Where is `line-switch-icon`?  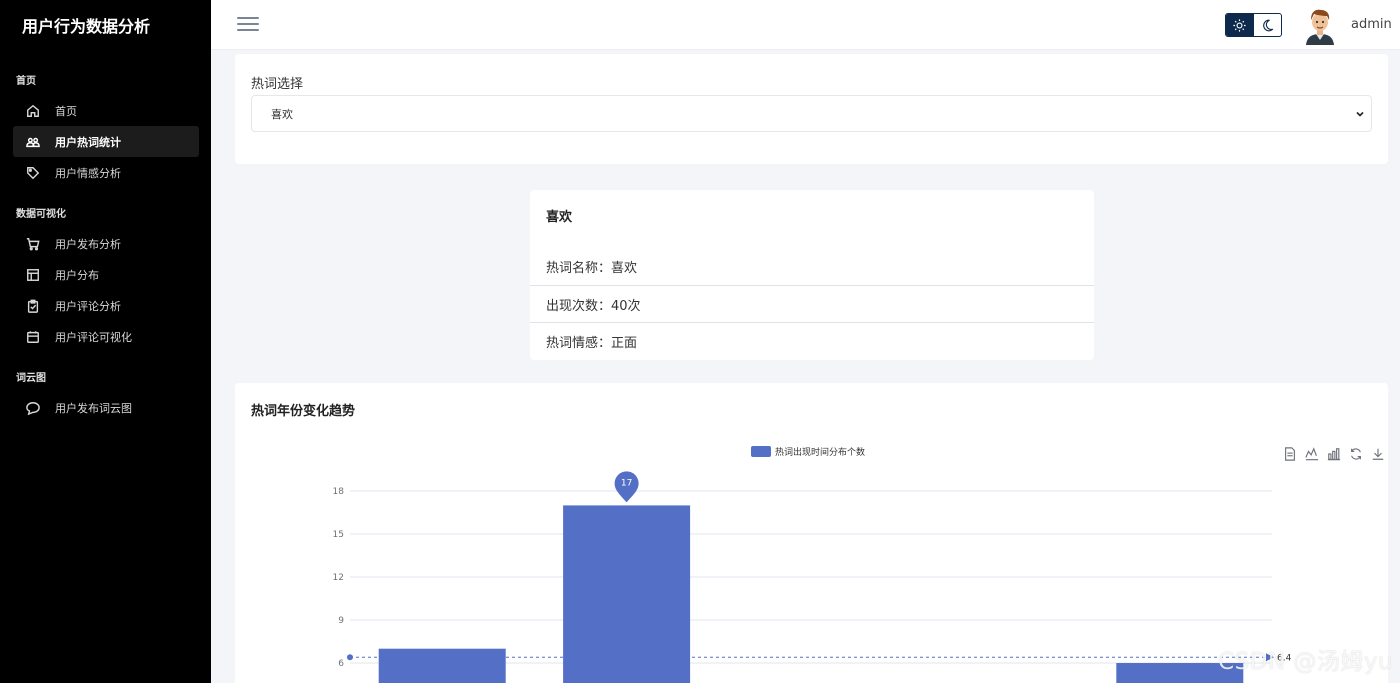
line-switch-icon is located at coordinates (1312, 453).